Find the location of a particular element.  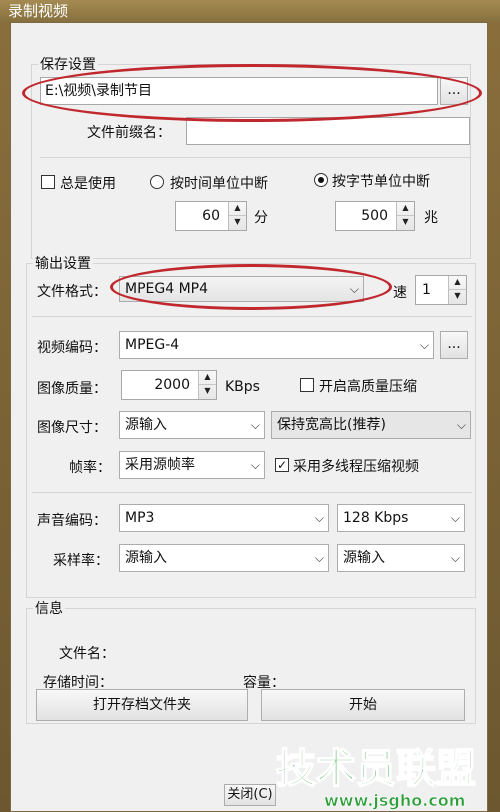

multithread-label: 采用多线程压缩视频 is located at coordinates (356, 467).